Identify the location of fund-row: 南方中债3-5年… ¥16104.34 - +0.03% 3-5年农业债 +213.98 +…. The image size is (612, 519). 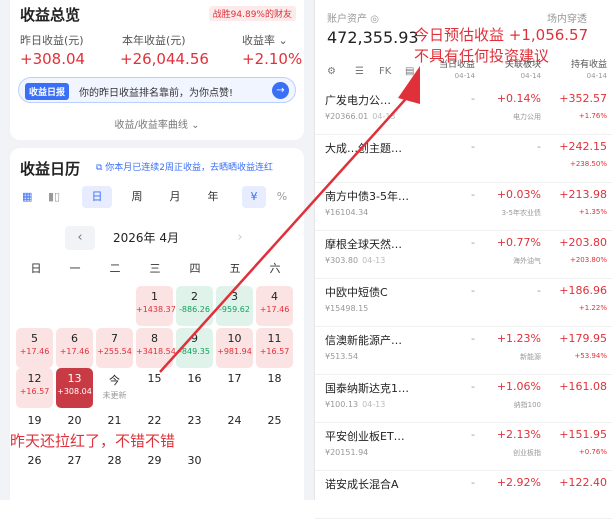
(463, 207).